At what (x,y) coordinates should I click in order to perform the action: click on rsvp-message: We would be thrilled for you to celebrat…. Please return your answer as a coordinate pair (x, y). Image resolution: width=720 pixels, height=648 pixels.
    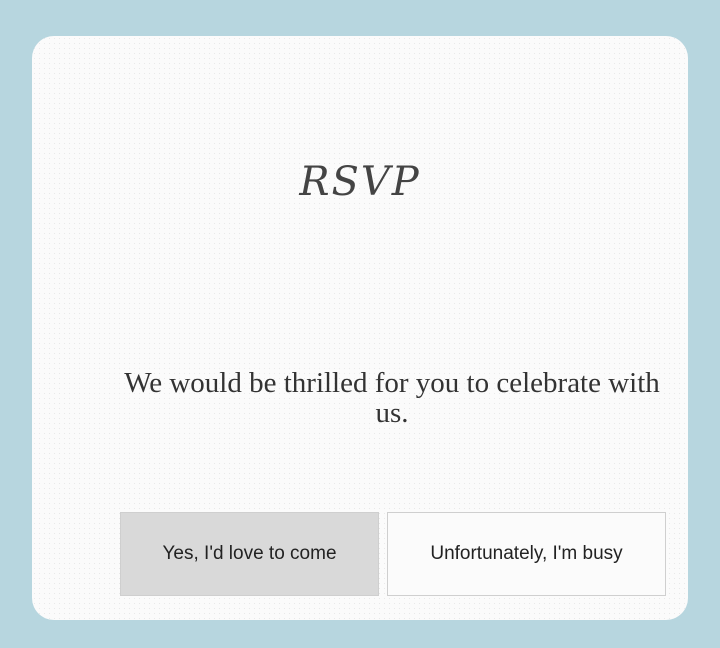
    Looking at the image, I should click on (392, 398).